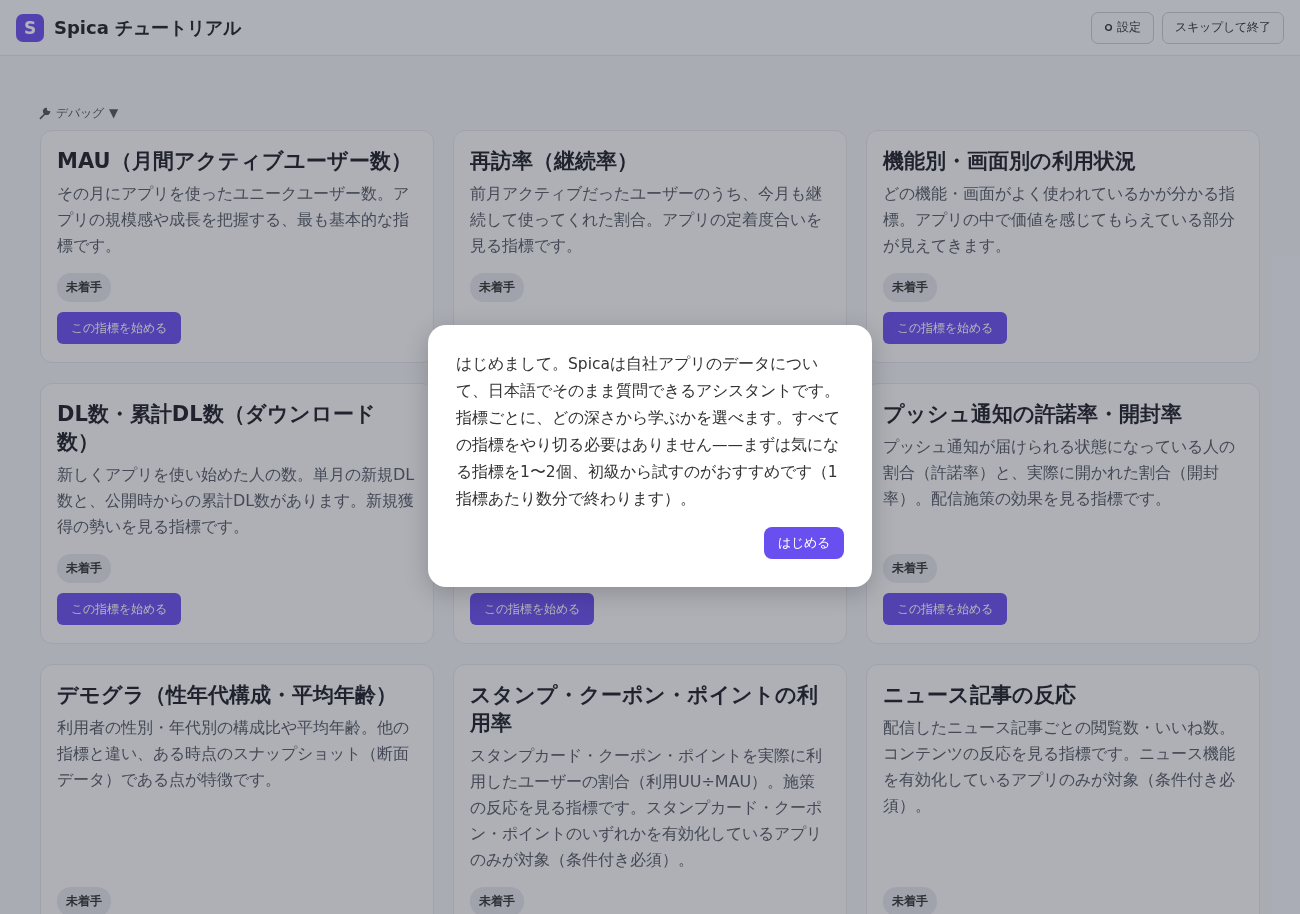 The height and width of the screenshot is (914, 1300). I want to click on card-title: デモグラ（性年代構成・平均年齢）, so click(227, 695).